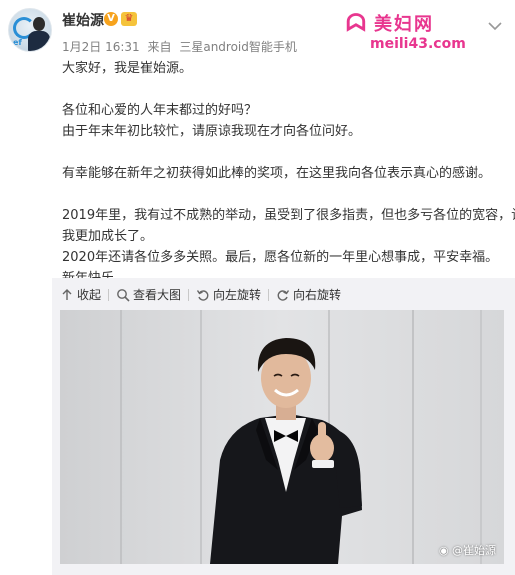 Image resolution: width=515 pixels, height=575 pixels. What do you see at coordinates (237, 295) in the screenshot?
I see `rotate-left-label: 向左旋转` at bounding box center [237, 295].